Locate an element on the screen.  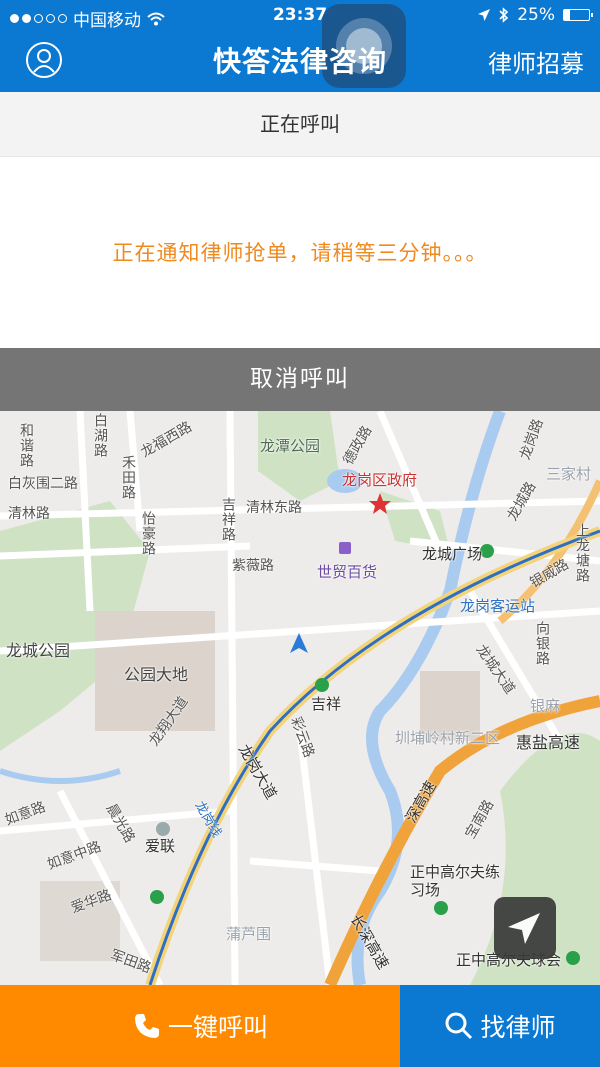
map-label: 龙城公园 is located at coordinates (38, 650).